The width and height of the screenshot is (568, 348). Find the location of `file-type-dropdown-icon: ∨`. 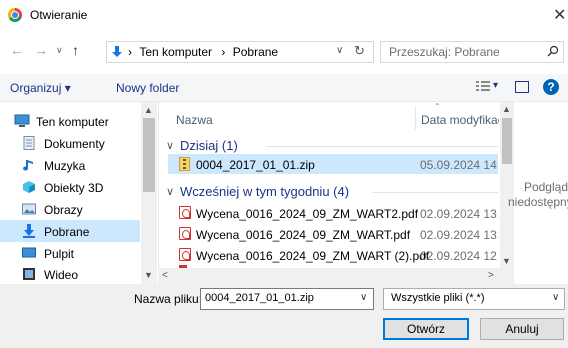

file-type-dropdown-icon: ∨ is located at coordinates (555, 297).